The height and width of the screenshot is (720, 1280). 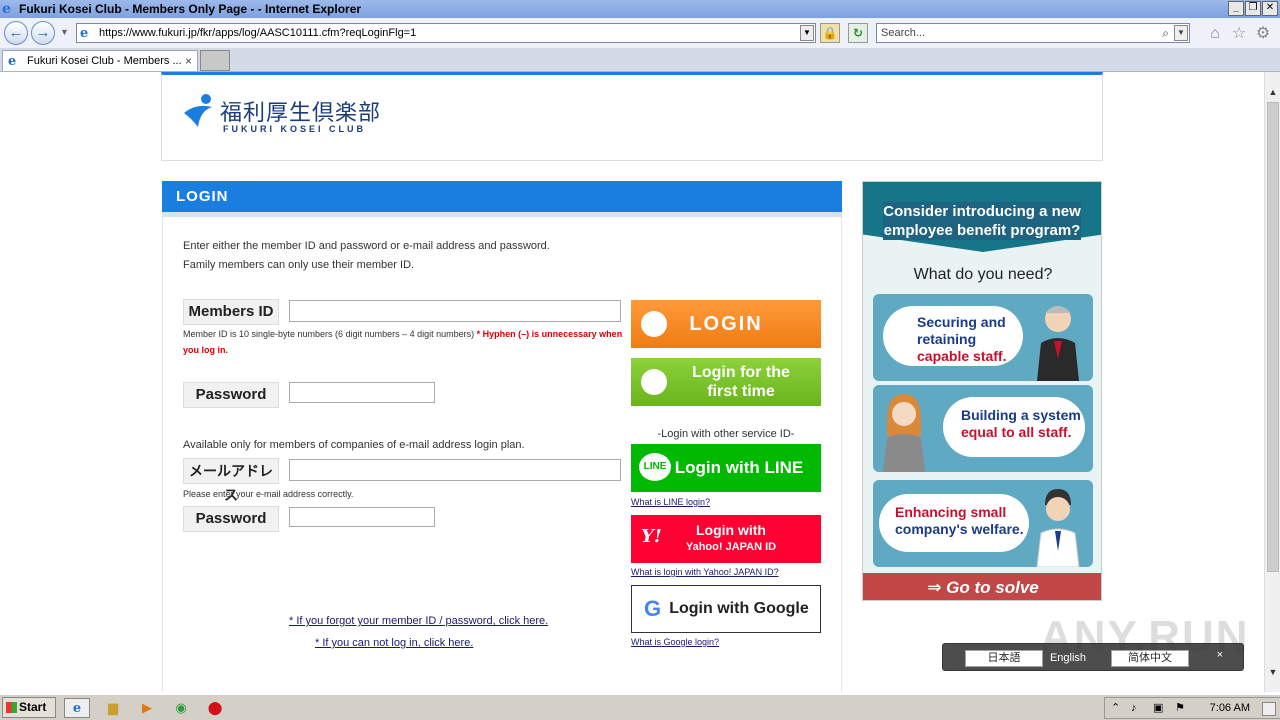 I want to click on vertical-scrollbar: ▲ ▼, so click(x=1272, y=382).